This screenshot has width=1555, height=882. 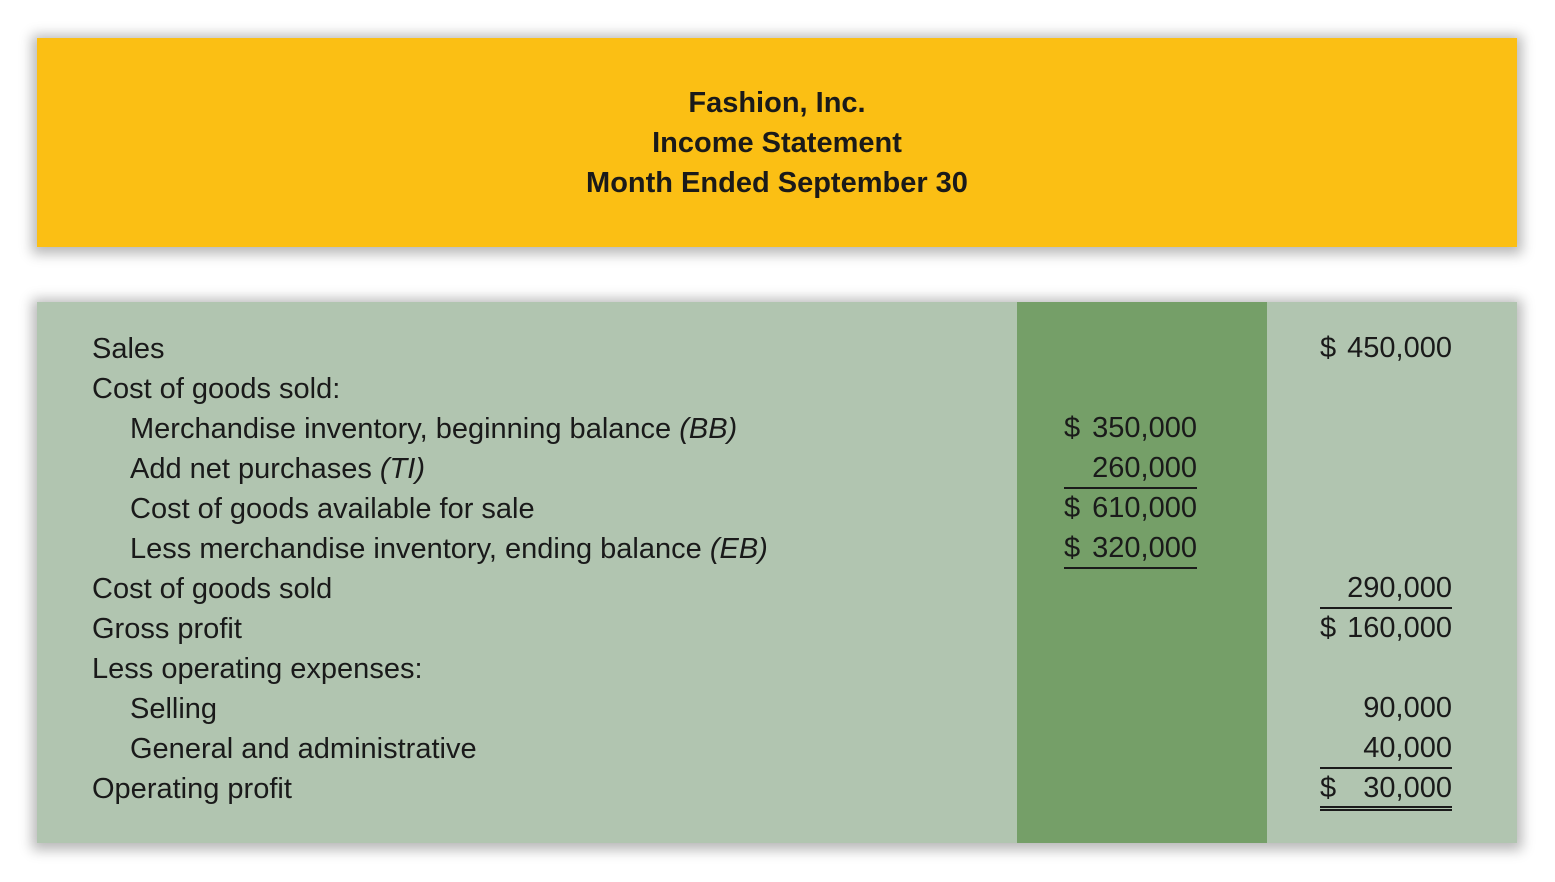 I want to click on ending-inventory-amount: $320,000, so click(x=1130, y=549).